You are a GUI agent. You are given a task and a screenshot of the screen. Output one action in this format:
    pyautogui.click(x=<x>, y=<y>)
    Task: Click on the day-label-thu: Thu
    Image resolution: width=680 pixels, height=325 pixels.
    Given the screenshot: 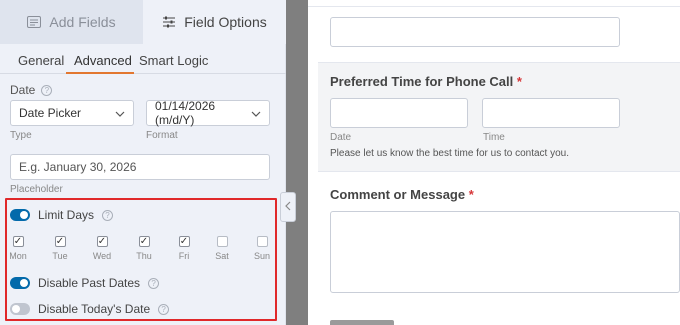 What is the action you would take?
    pyautogui.click(x=144, y=256)
    